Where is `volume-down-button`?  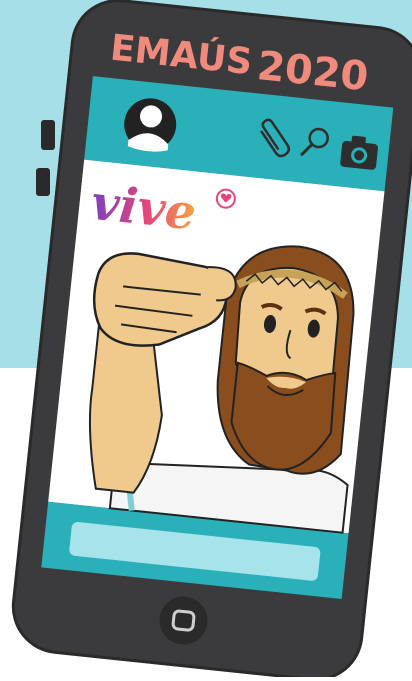 volume-down-button is located at coordinates (43, 182).